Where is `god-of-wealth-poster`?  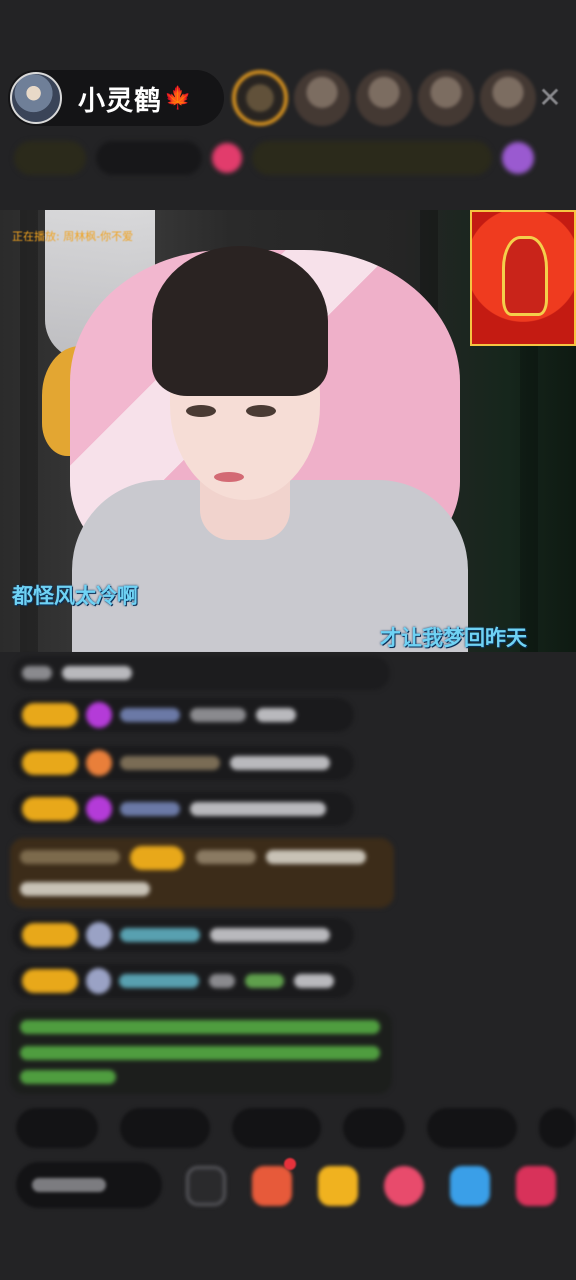
god-of-wealth-poster is located at coordinates (523, 278).